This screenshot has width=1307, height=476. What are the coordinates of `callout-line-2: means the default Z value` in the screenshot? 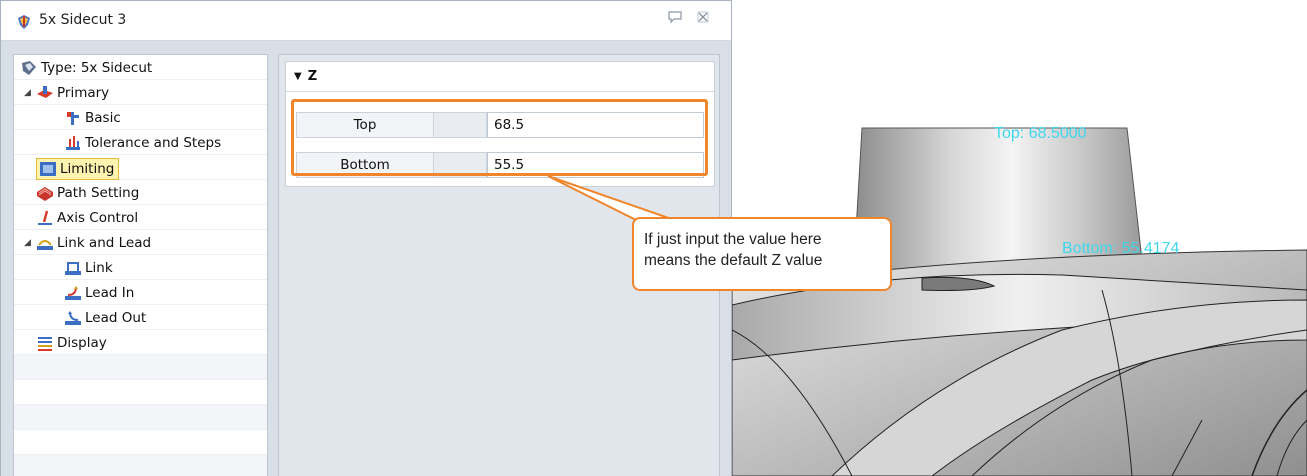 It's located at (733, 260).